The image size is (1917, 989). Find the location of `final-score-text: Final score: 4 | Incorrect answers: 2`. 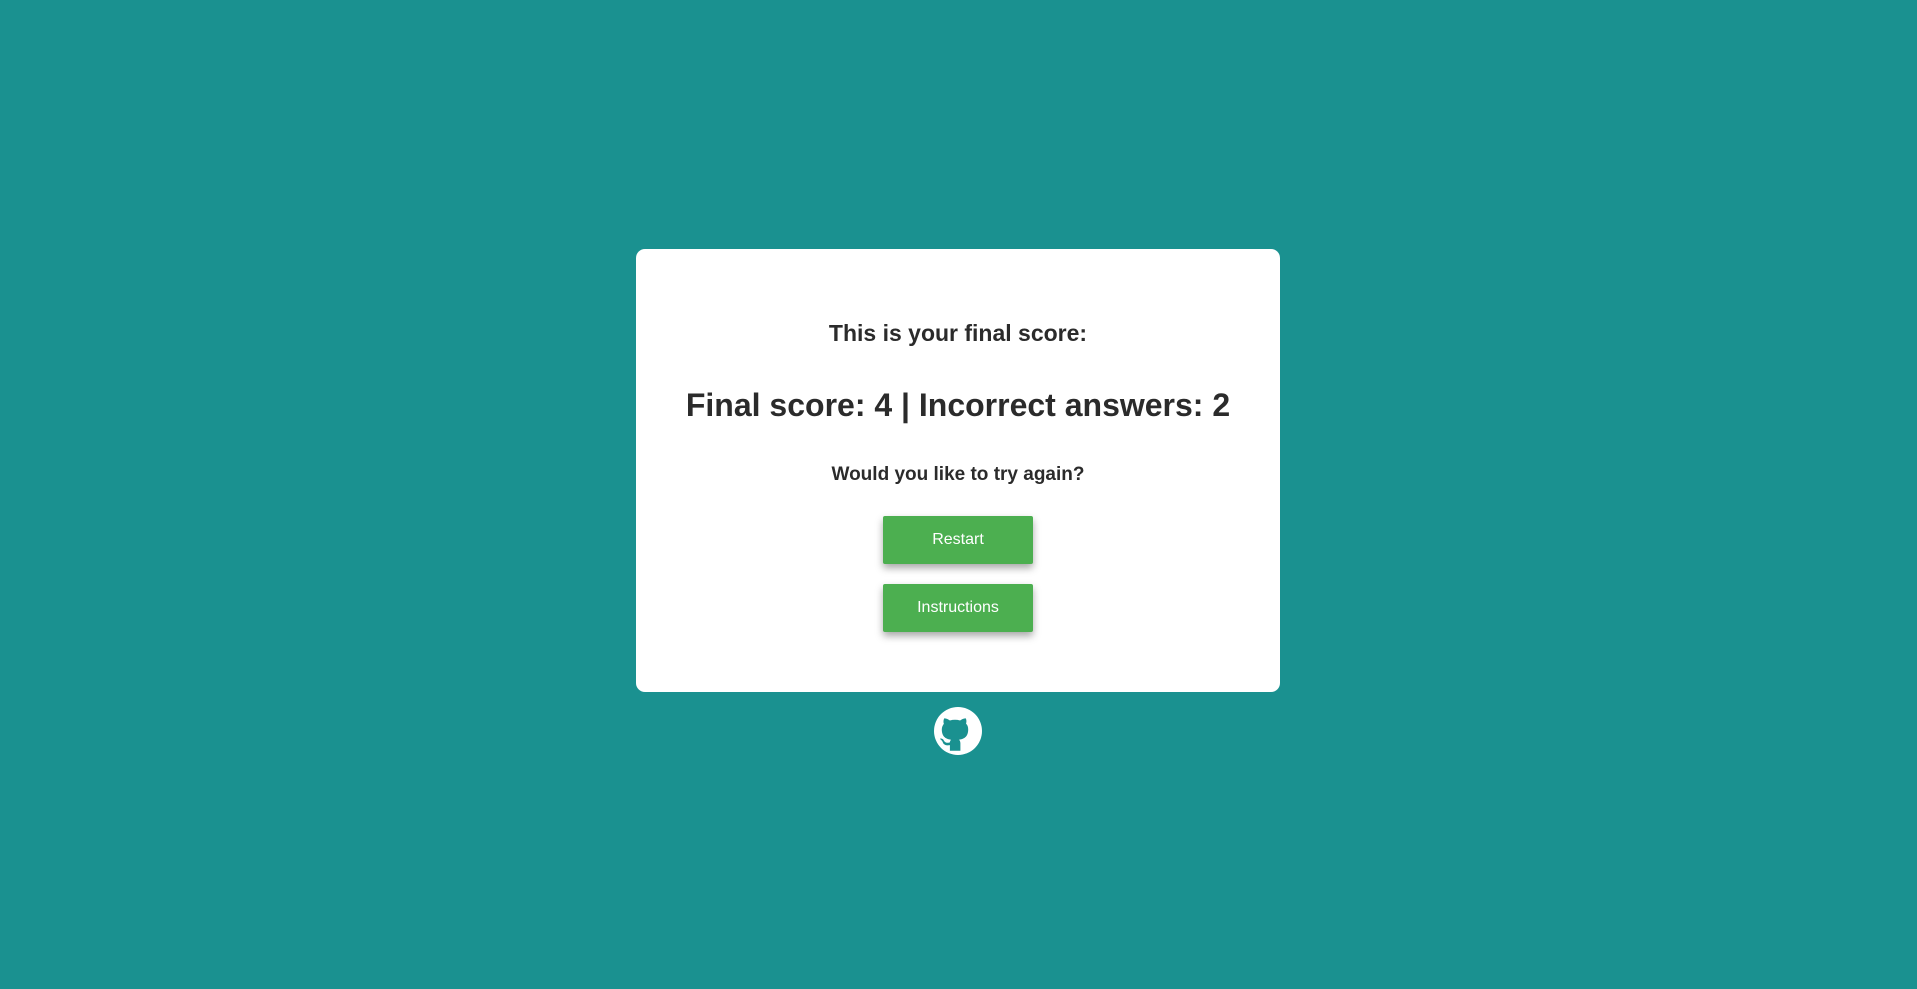

final-score-text: Final score: 4 | Incorrect answers: 2 is located at coordinates (958, 405).